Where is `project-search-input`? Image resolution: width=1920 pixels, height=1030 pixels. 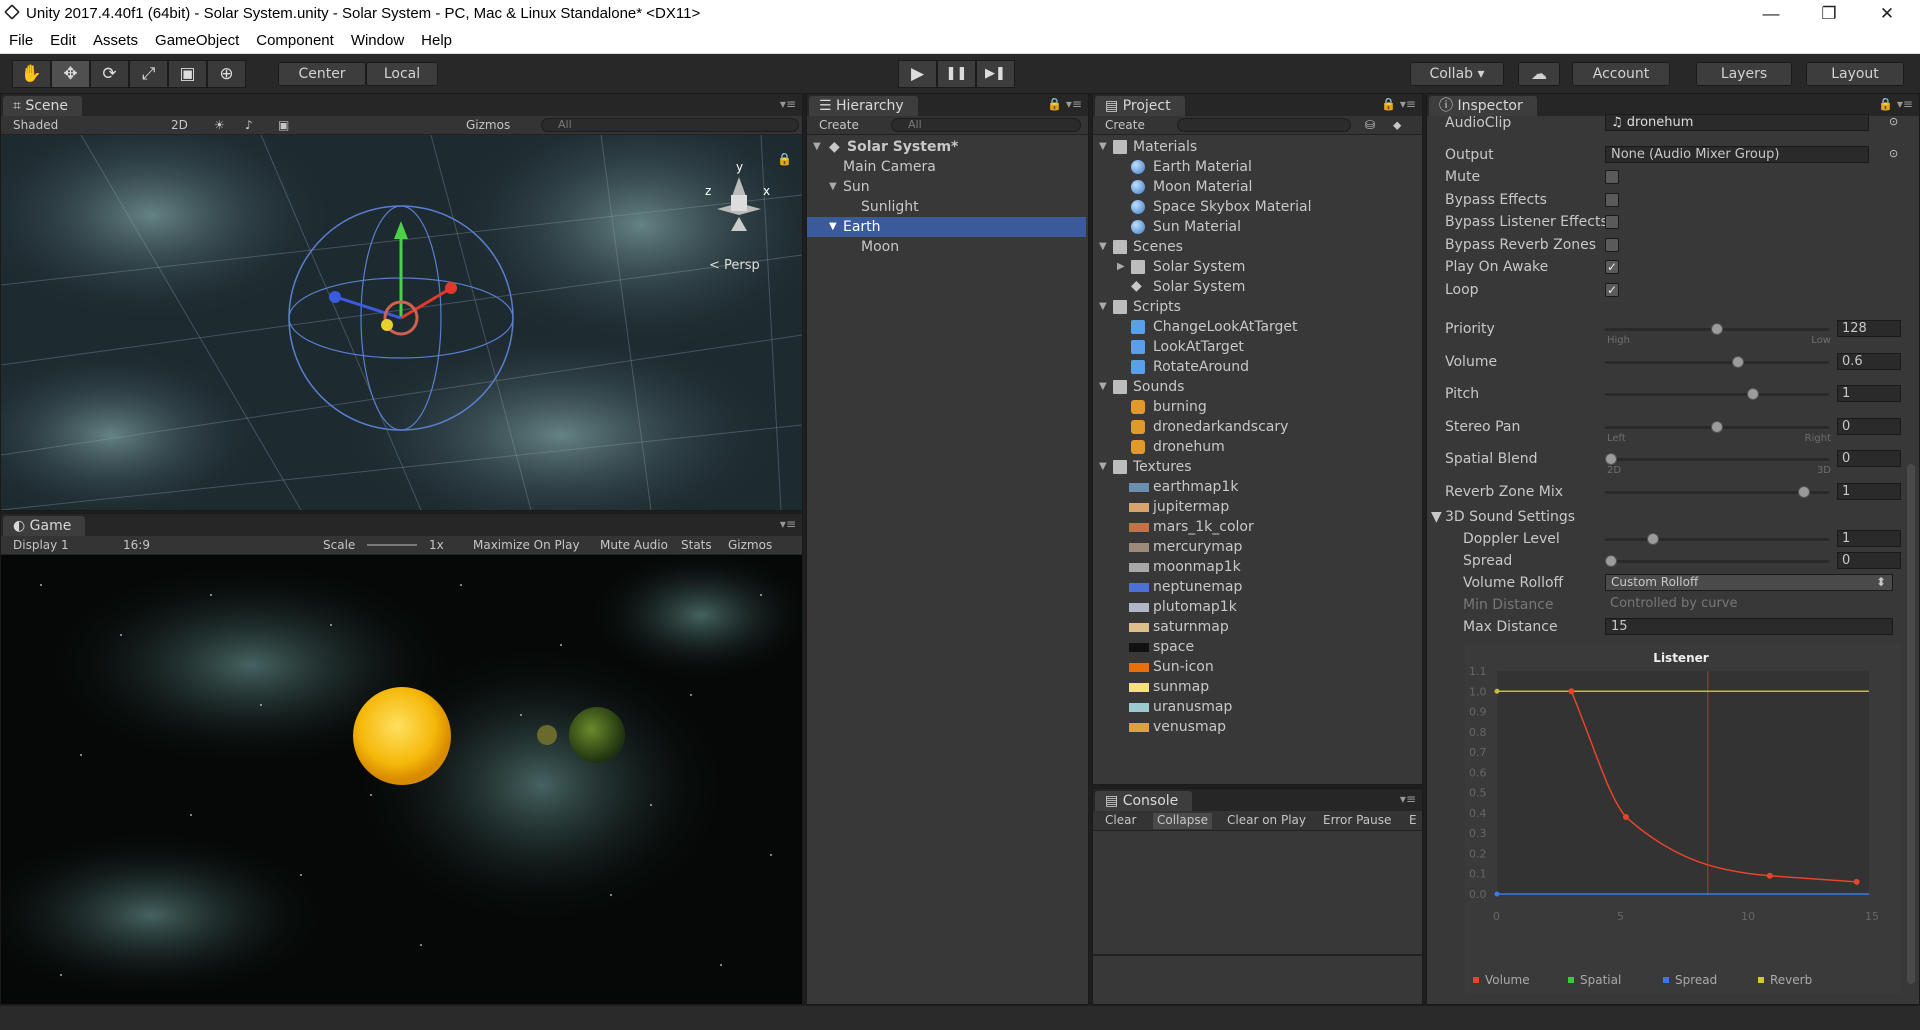
project-search-input is located at coordinates (1264, 125).